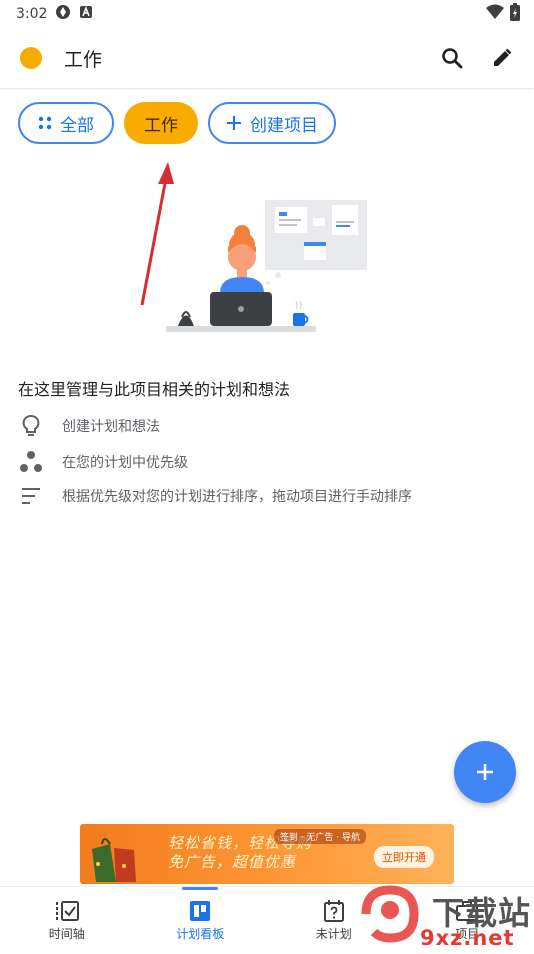 This screenshot has height=954, width=534. What do you see at coordinates (125, 462) in the screenshot?
I see `tip-priority-text: 在您的计划中优先级` at bounding box center [125, 462].